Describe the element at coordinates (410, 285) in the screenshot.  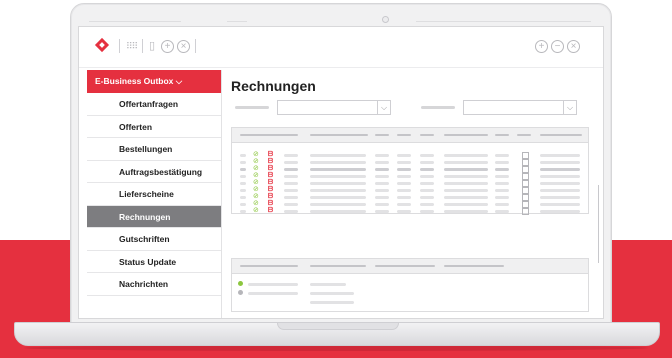
I see `detail-panel` at that location.